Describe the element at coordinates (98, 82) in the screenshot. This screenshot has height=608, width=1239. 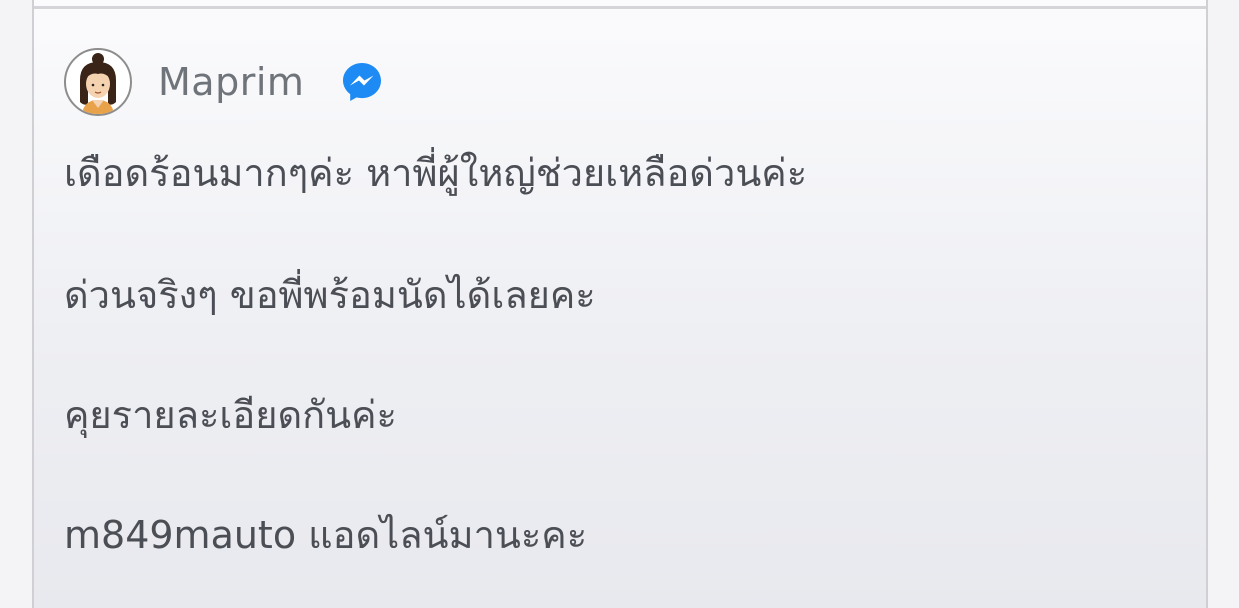
I see `user-avatar-icon` at that location.